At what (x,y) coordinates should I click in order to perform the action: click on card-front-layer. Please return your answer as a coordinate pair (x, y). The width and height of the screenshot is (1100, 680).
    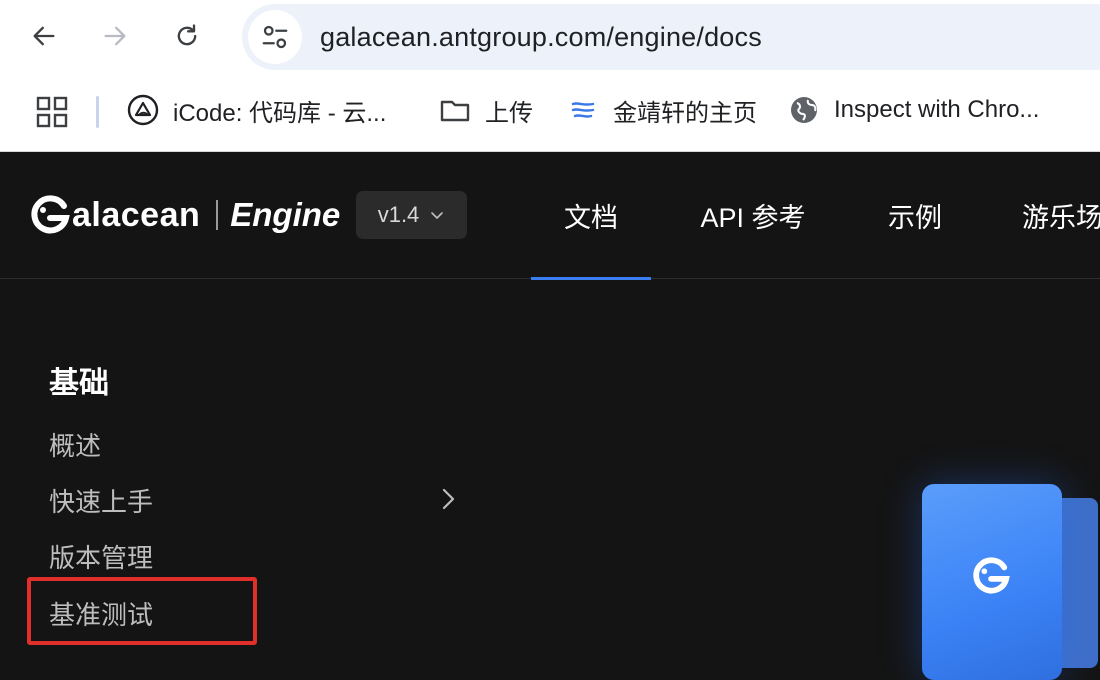
    Looking at the image, I should click on (992, 582).